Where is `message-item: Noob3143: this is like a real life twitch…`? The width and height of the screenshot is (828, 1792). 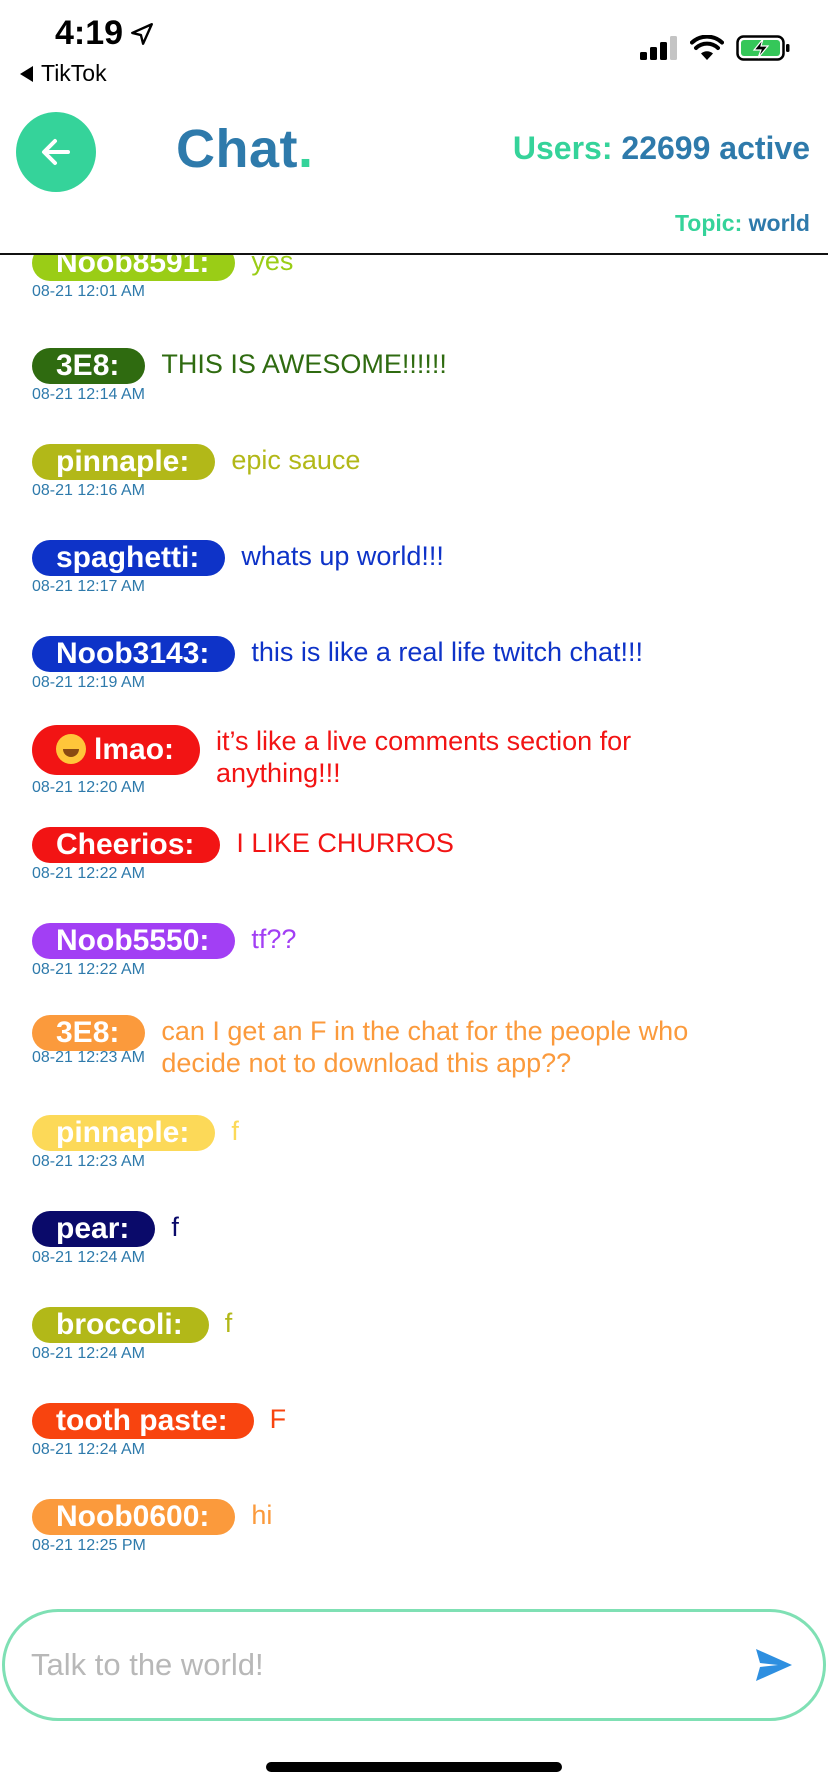
message-item: Noob3143: this is like a real life twitch… is located at coordinates (427, 664).